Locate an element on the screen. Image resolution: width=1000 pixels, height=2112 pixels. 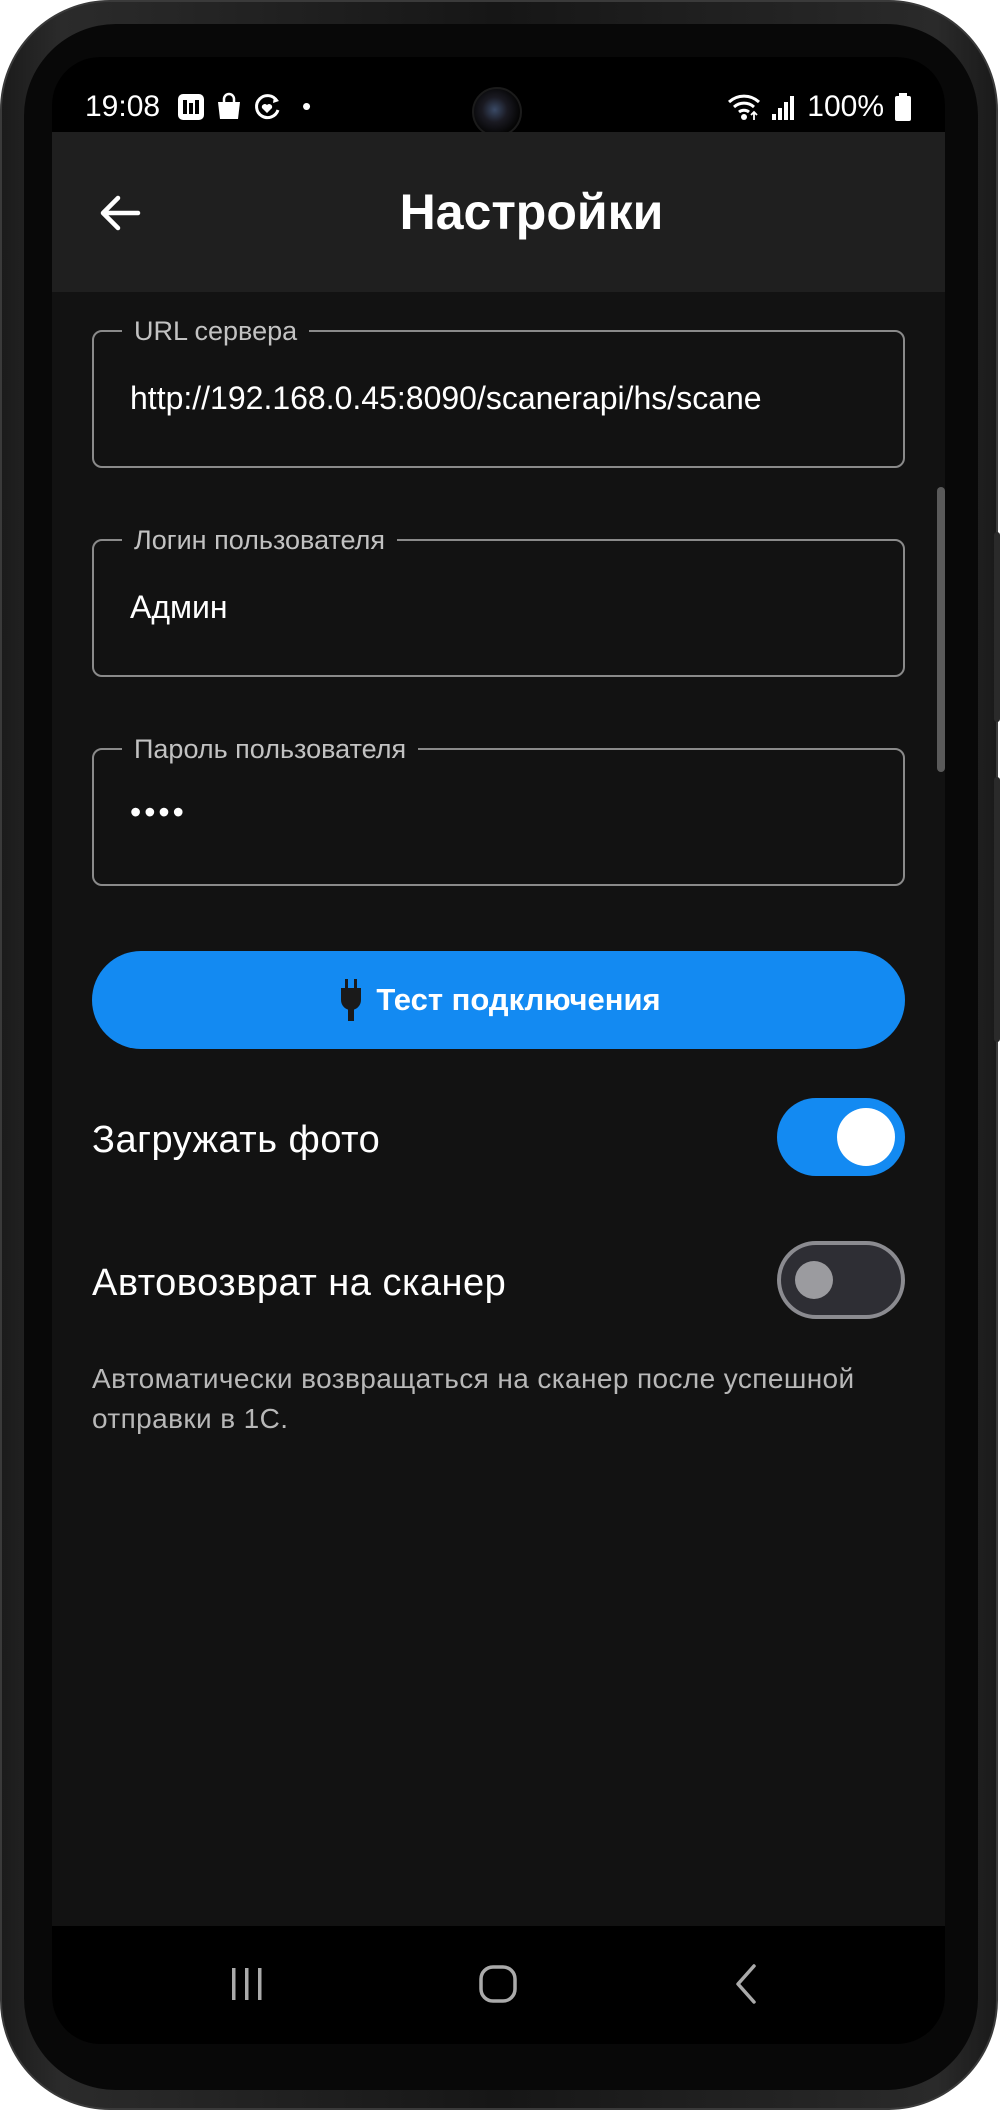
login-field: Логин пользователя Админ is located at coordinates (498, 600).